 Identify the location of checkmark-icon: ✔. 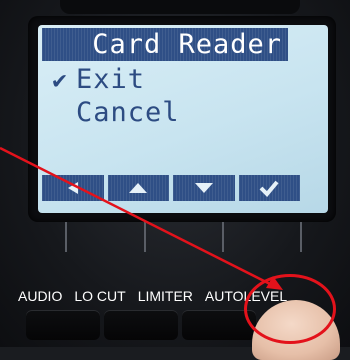
(60, 80).